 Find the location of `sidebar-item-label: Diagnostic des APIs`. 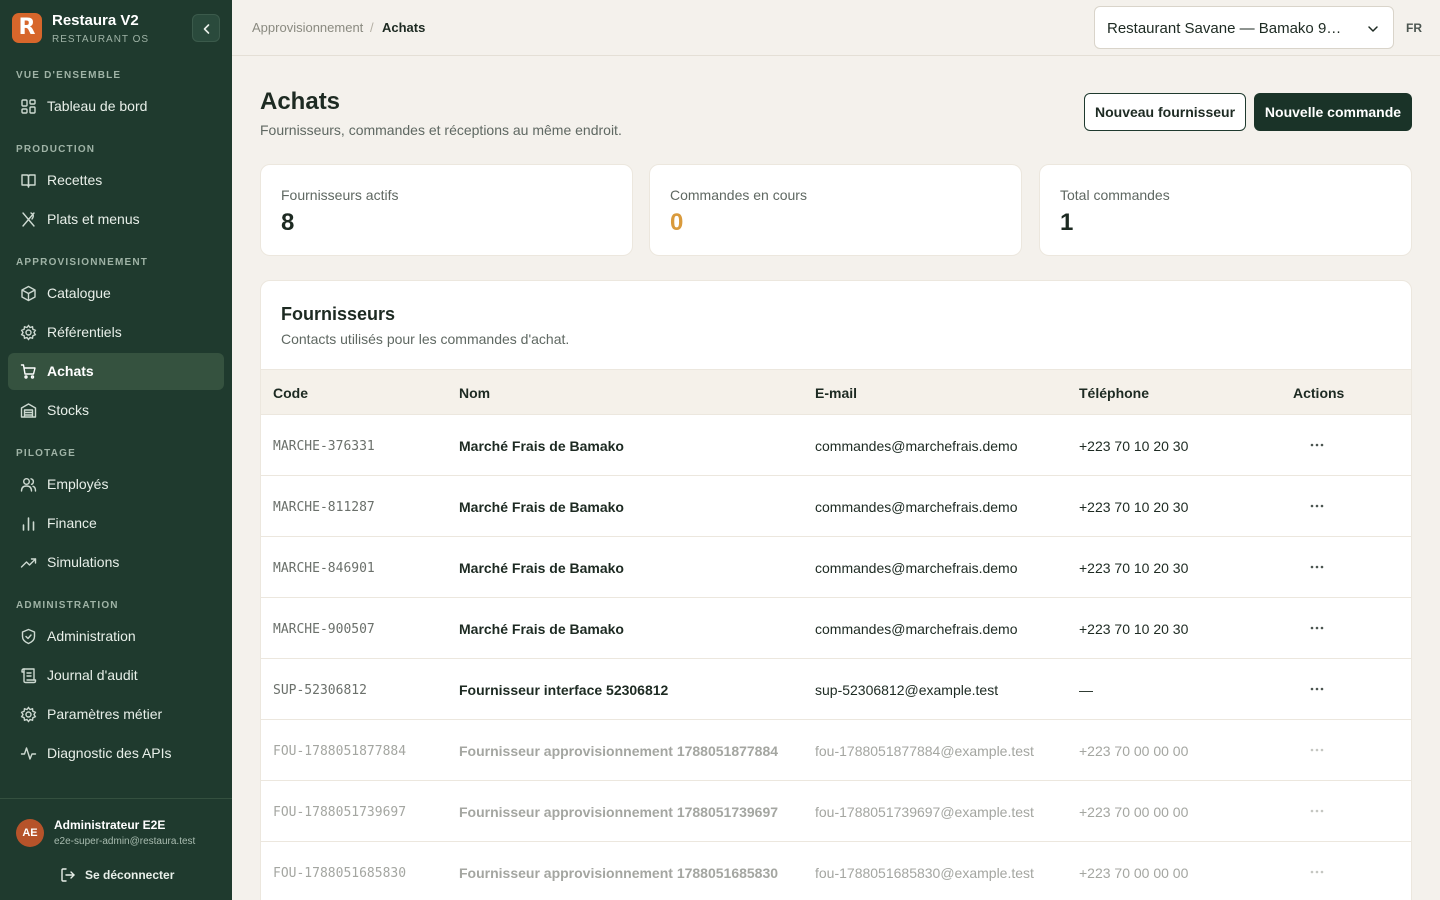

sidebar-item-label: Diagnostic des APIs is located at coordinates (109, 753).